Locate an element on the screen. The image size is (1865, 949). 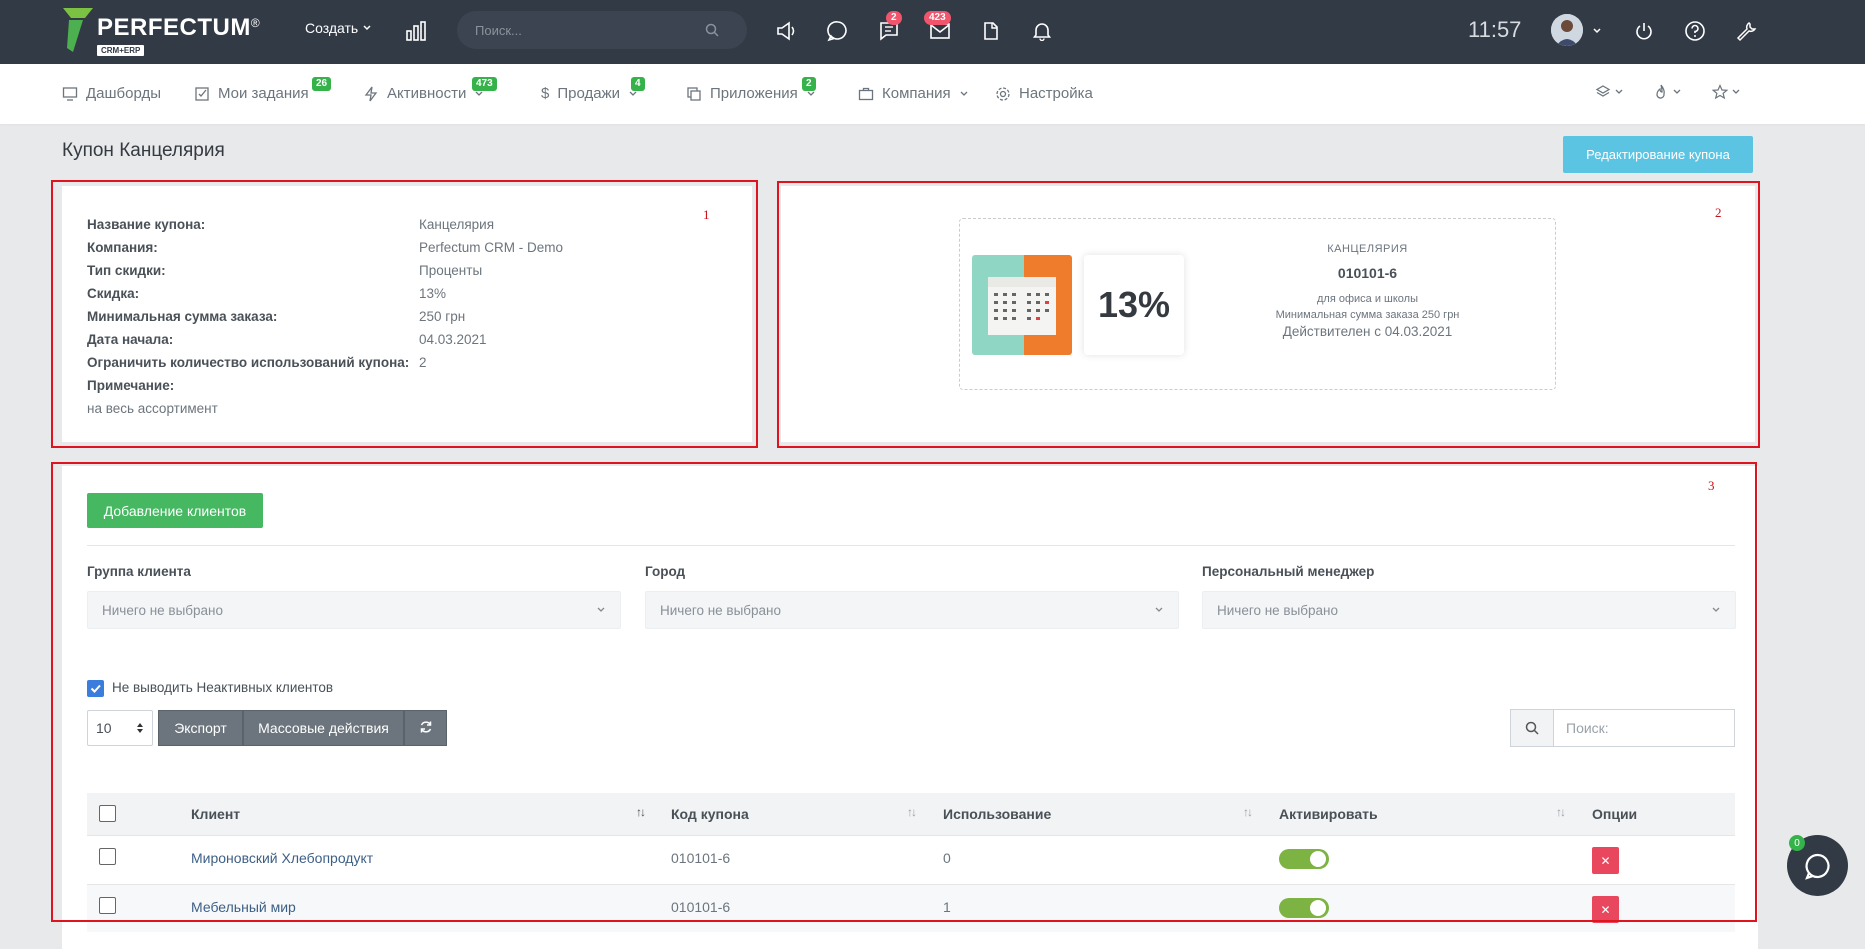
create-menu-button: Создать is located at coordinates (338, 28).